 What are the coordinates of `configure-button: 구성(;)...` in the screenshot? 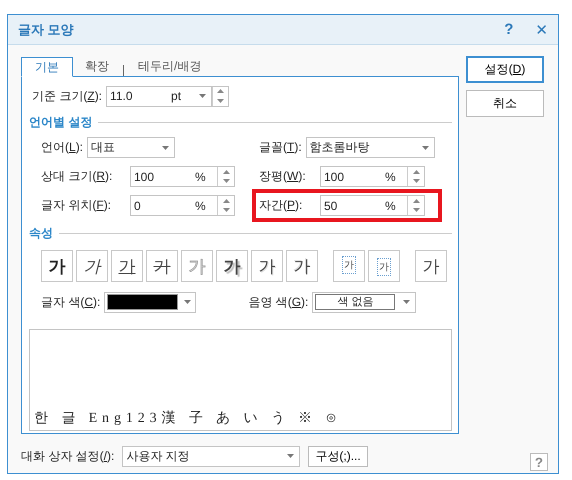 It's located at (338, 456).